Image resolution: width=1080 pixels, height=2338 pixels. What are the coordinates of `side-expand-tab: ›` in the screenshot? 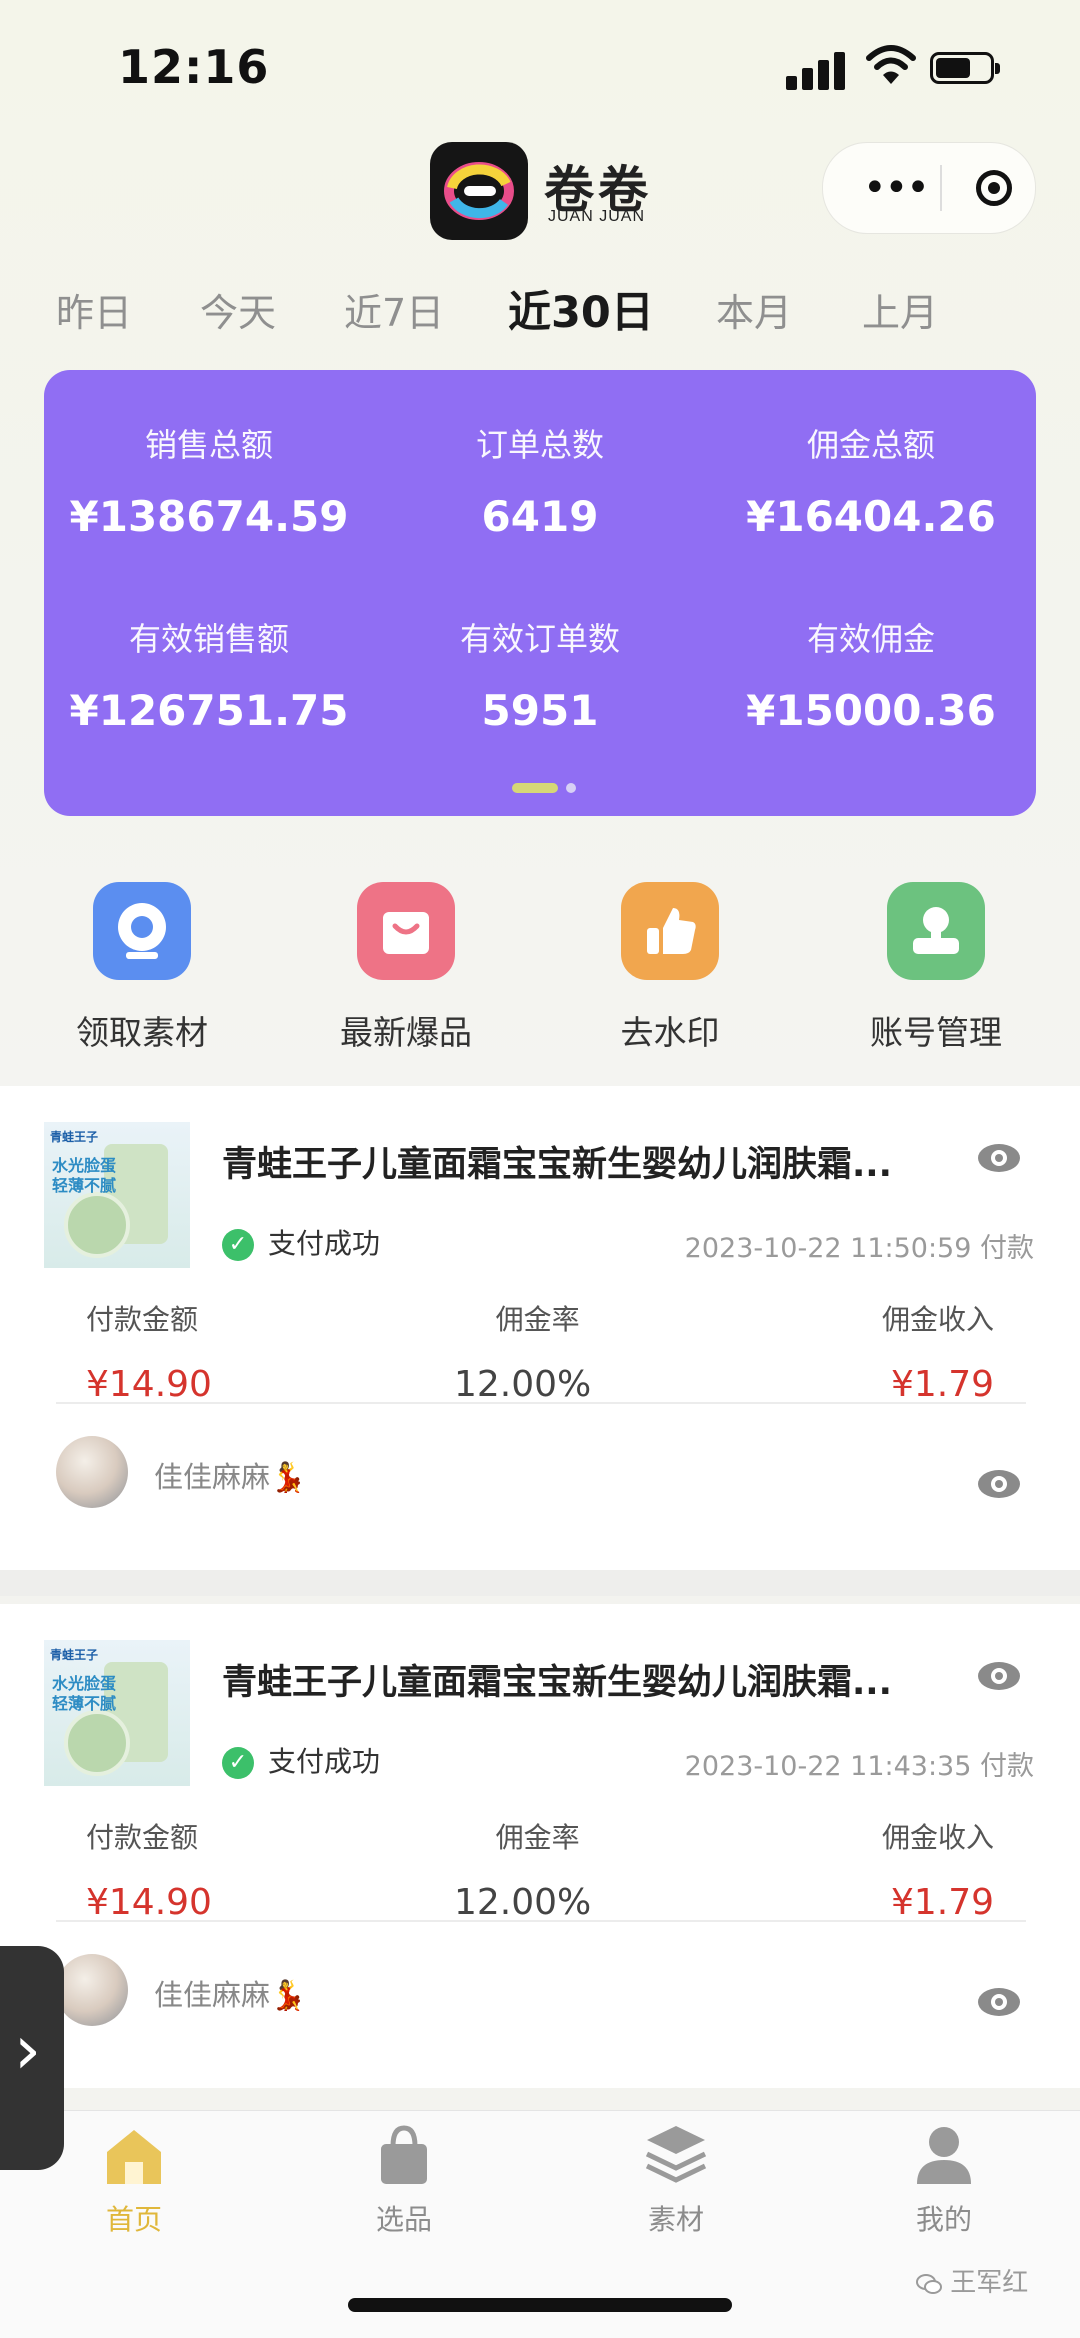 It's located at (32, 2058).